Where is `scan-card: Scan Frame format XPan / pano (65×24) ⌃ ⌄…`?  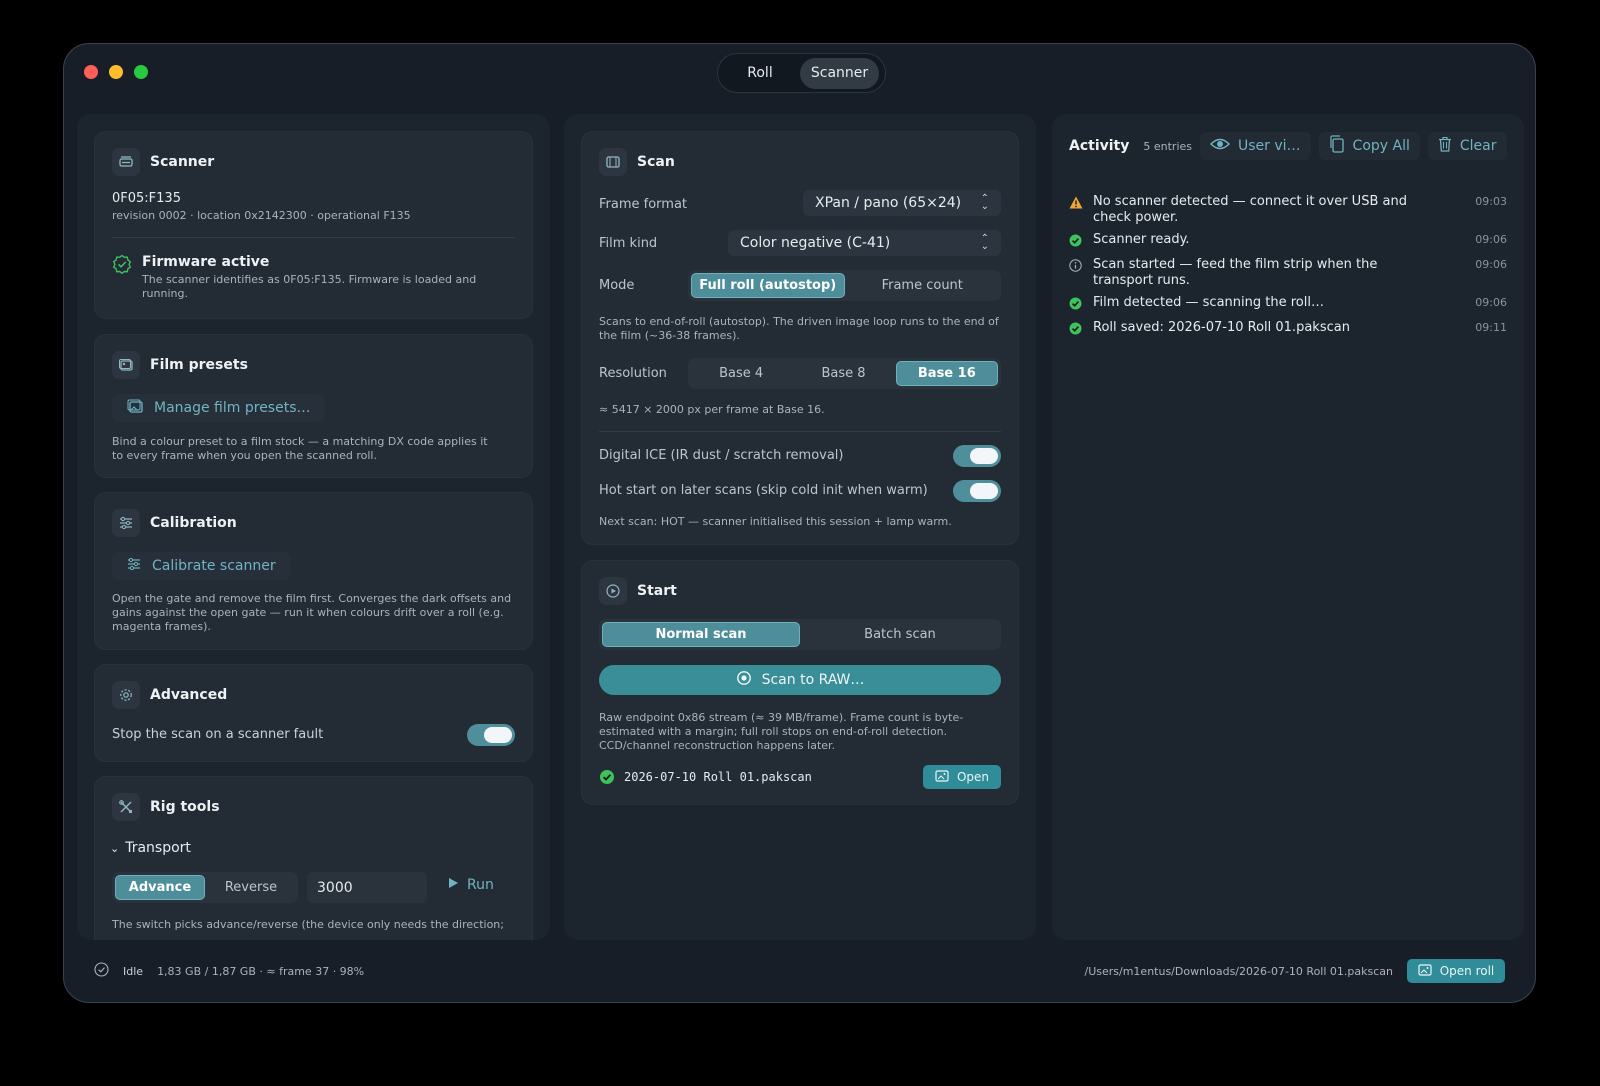
scan-card: Scan Frame format XPan / pano (65×24) ⌃ ⌄… is located at coordinates (800, 338).